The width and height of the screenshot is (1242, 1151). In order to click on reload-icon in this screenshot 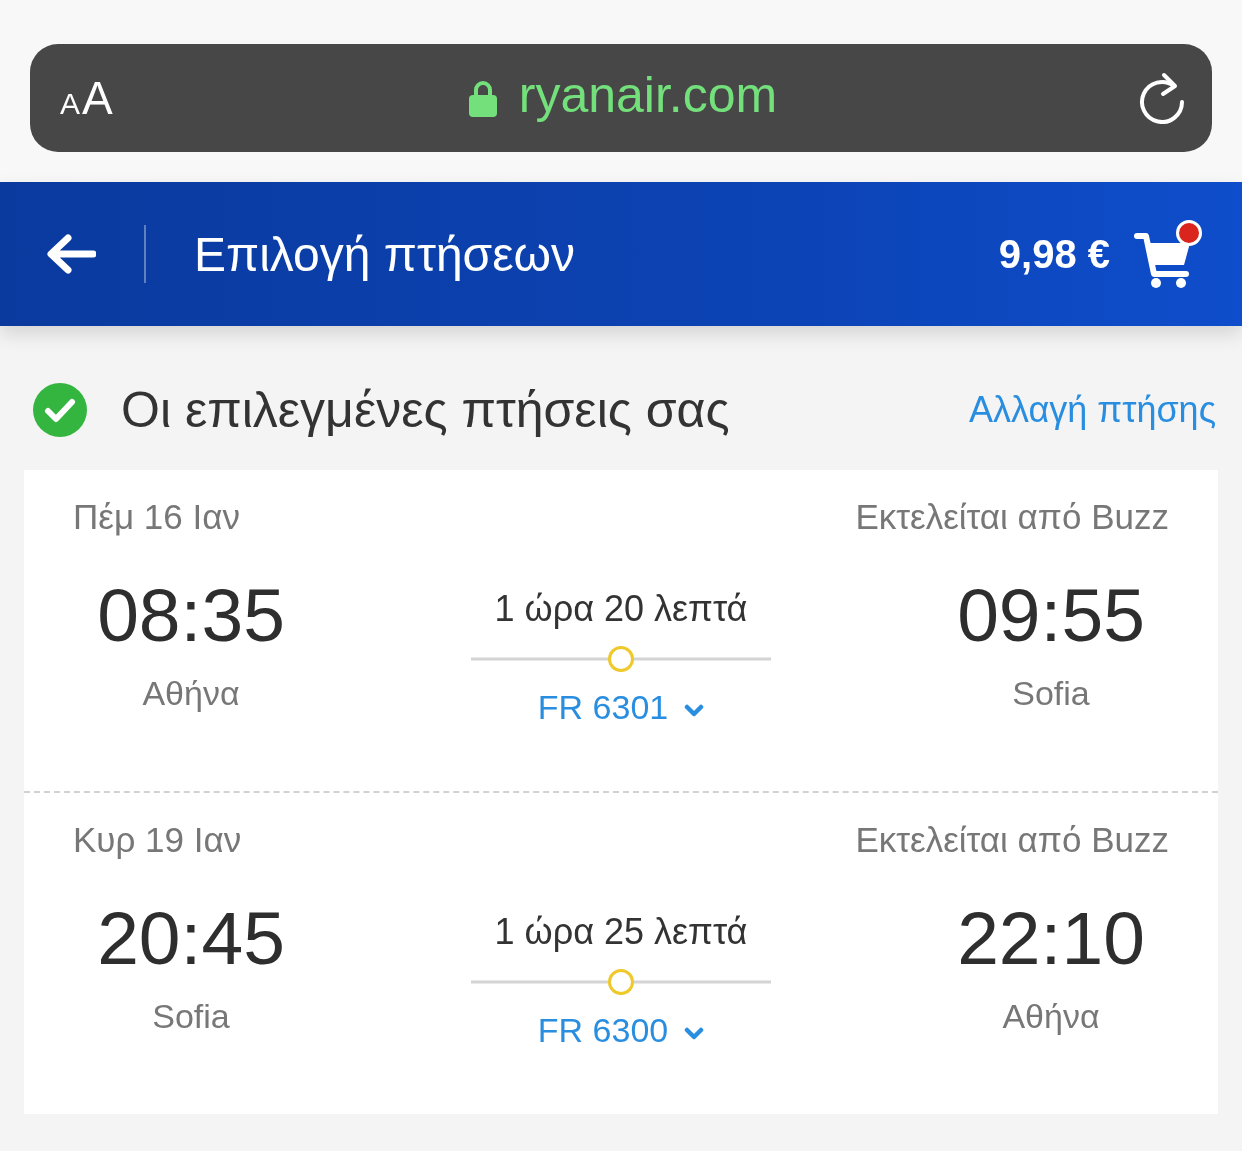, I will do `click(1162, 98)`.